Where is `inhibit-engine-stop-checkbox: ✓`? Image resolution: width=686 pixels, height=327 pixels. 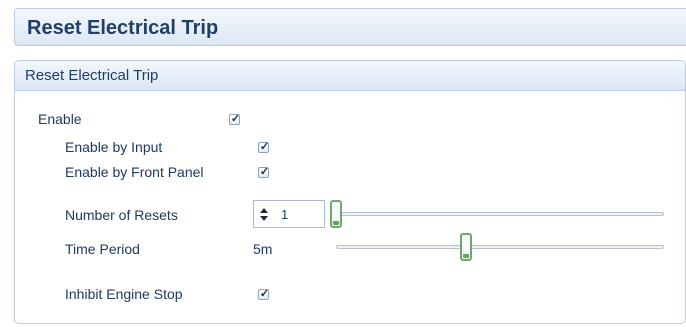 inhibit-engine-stop-checkbox: ✓ is located at coordinates (264, 294).